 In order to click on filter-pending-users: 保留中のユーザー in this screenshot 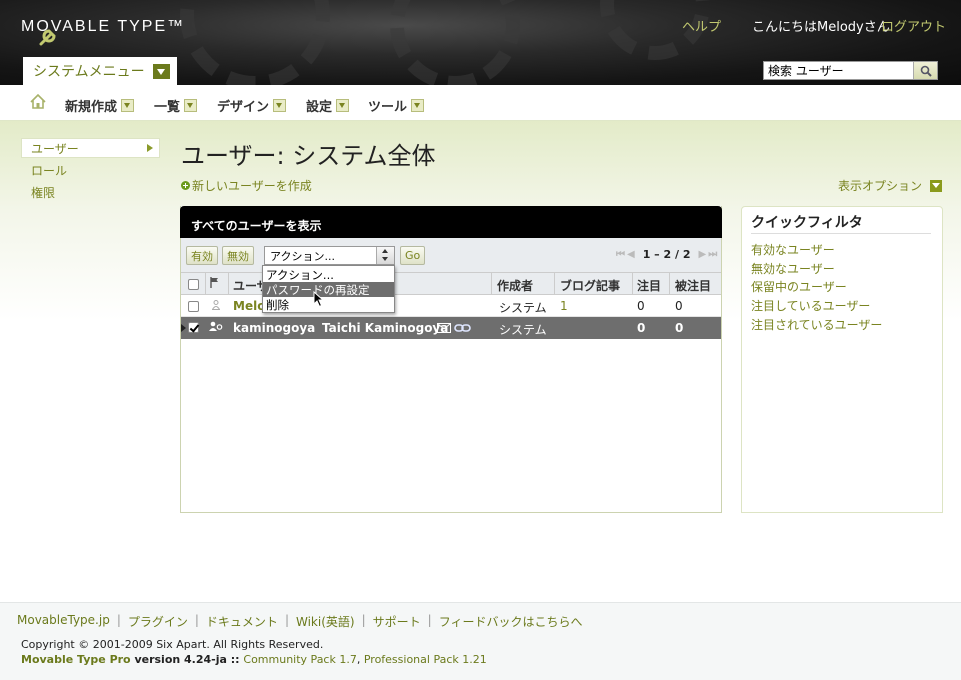, I will do `click(799, 286)`.